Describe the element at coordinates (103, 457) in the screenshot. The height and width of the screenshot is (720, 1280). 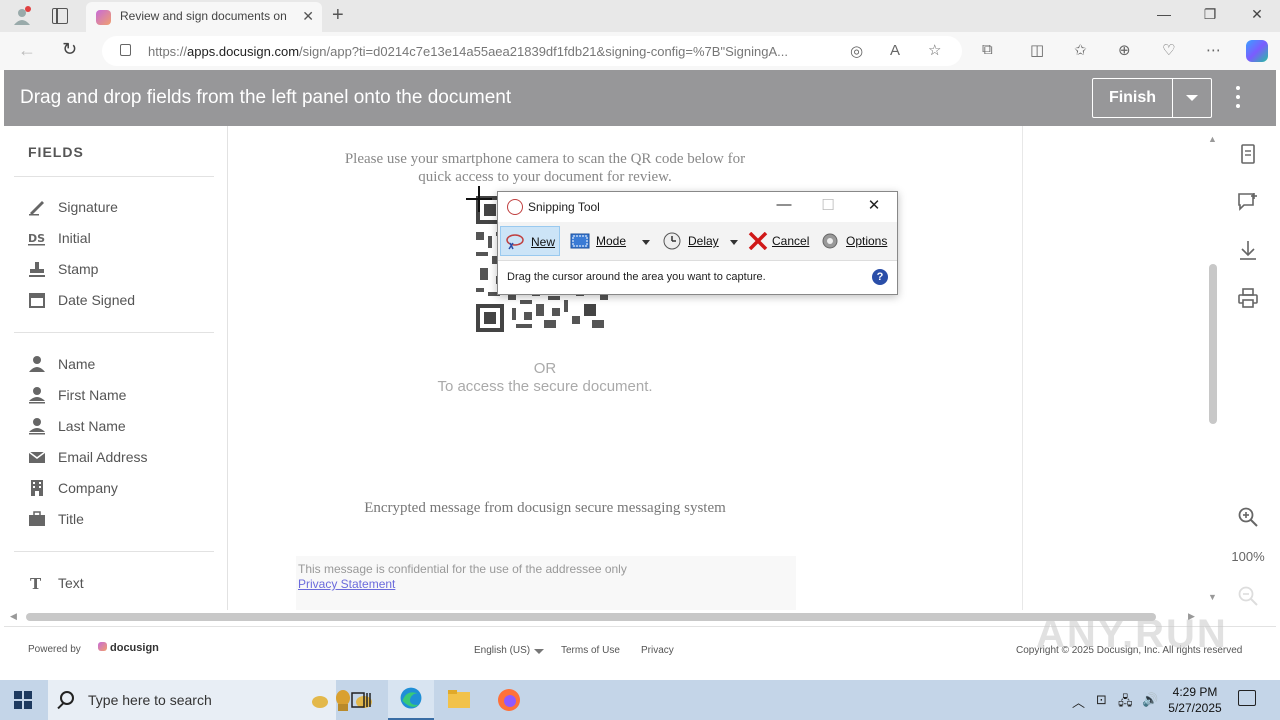
I see `field-label: Email Address` at that location.